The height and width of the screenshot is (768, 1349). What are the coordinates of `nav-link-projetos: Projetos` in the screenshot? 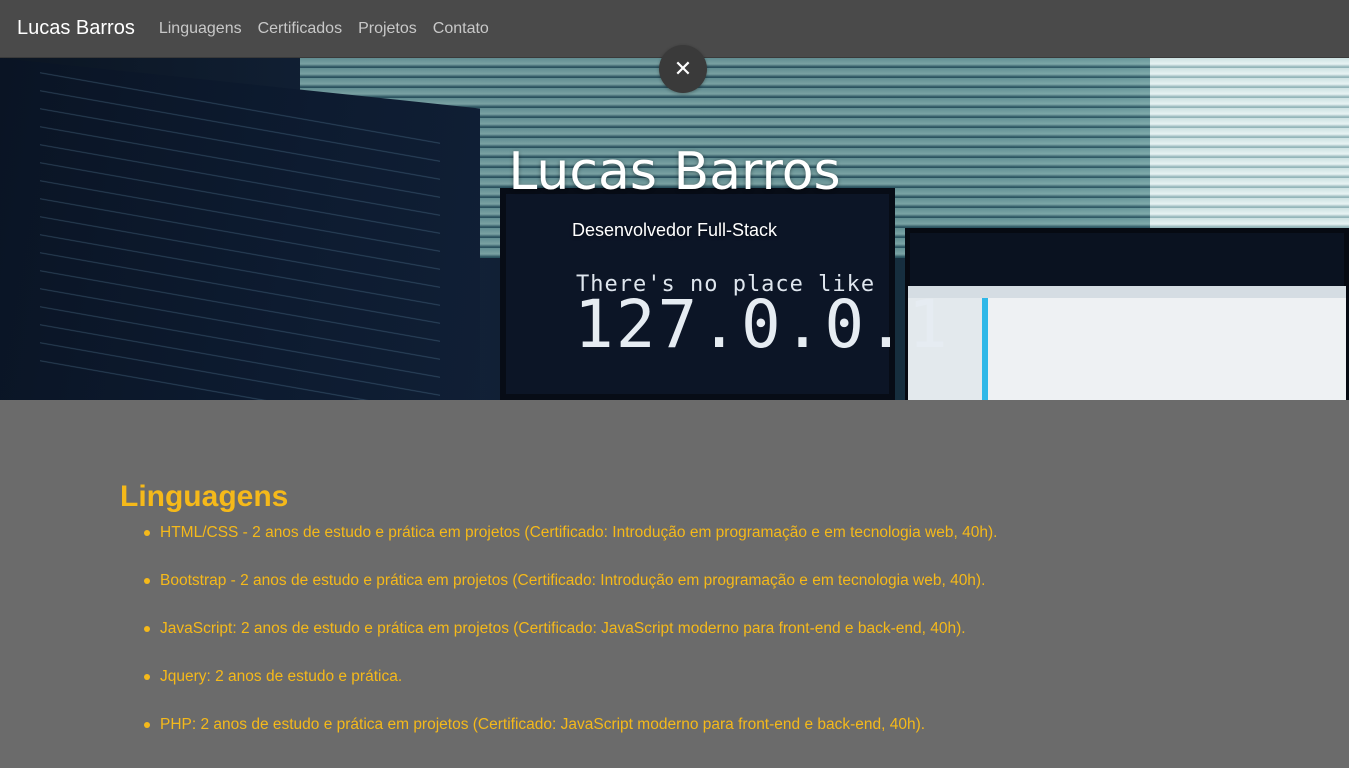 It's located at (387, 29).